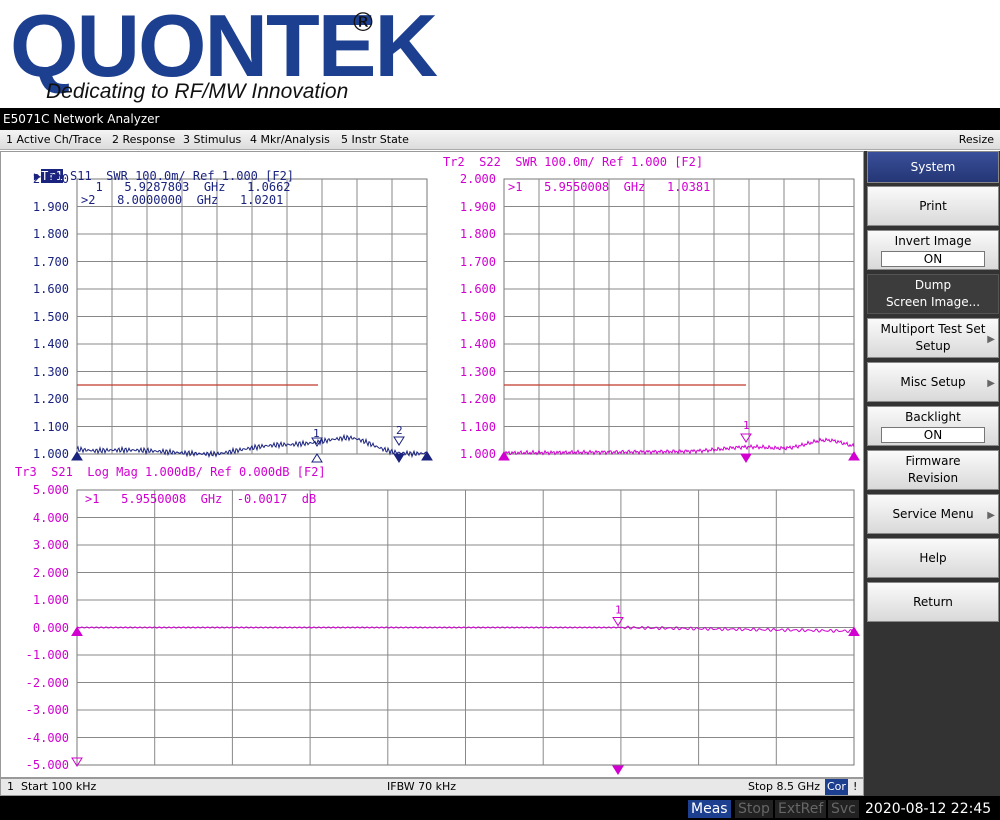 The image size is (1000, 820). What do you see at coordinates (855, 786) in the screenshot?
I see `status-warning: !` at bounding box center [855, 786].